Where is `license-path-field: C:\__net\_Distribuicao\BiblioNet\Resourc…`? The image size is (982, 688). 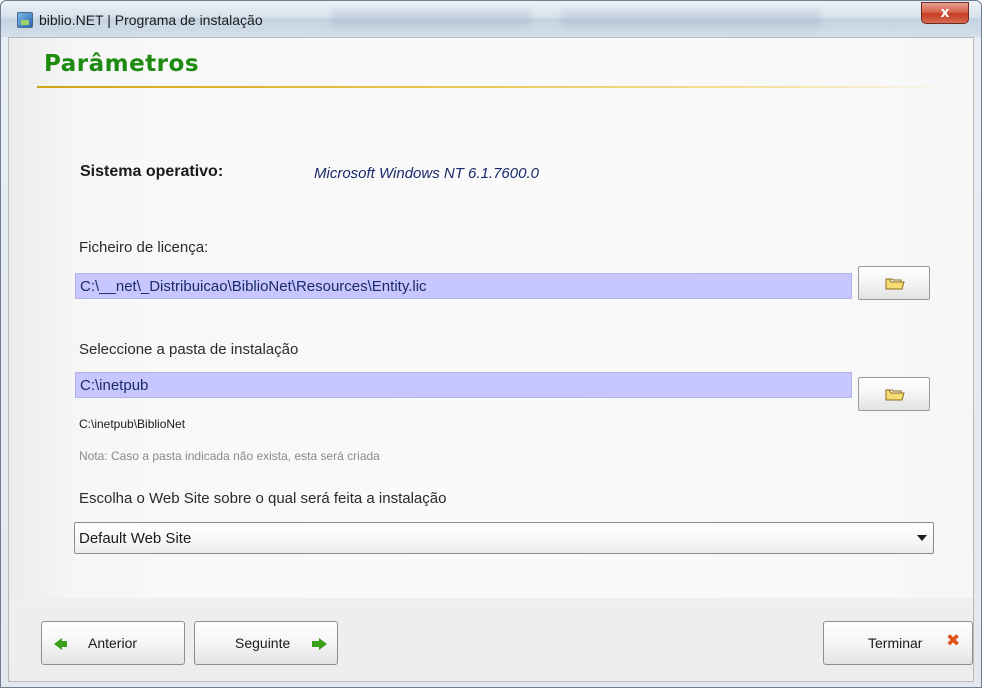 license-path-field: C:\__net\_Distribuicao\BiblioNet\Resourc… is located at coordinates (463, 286).